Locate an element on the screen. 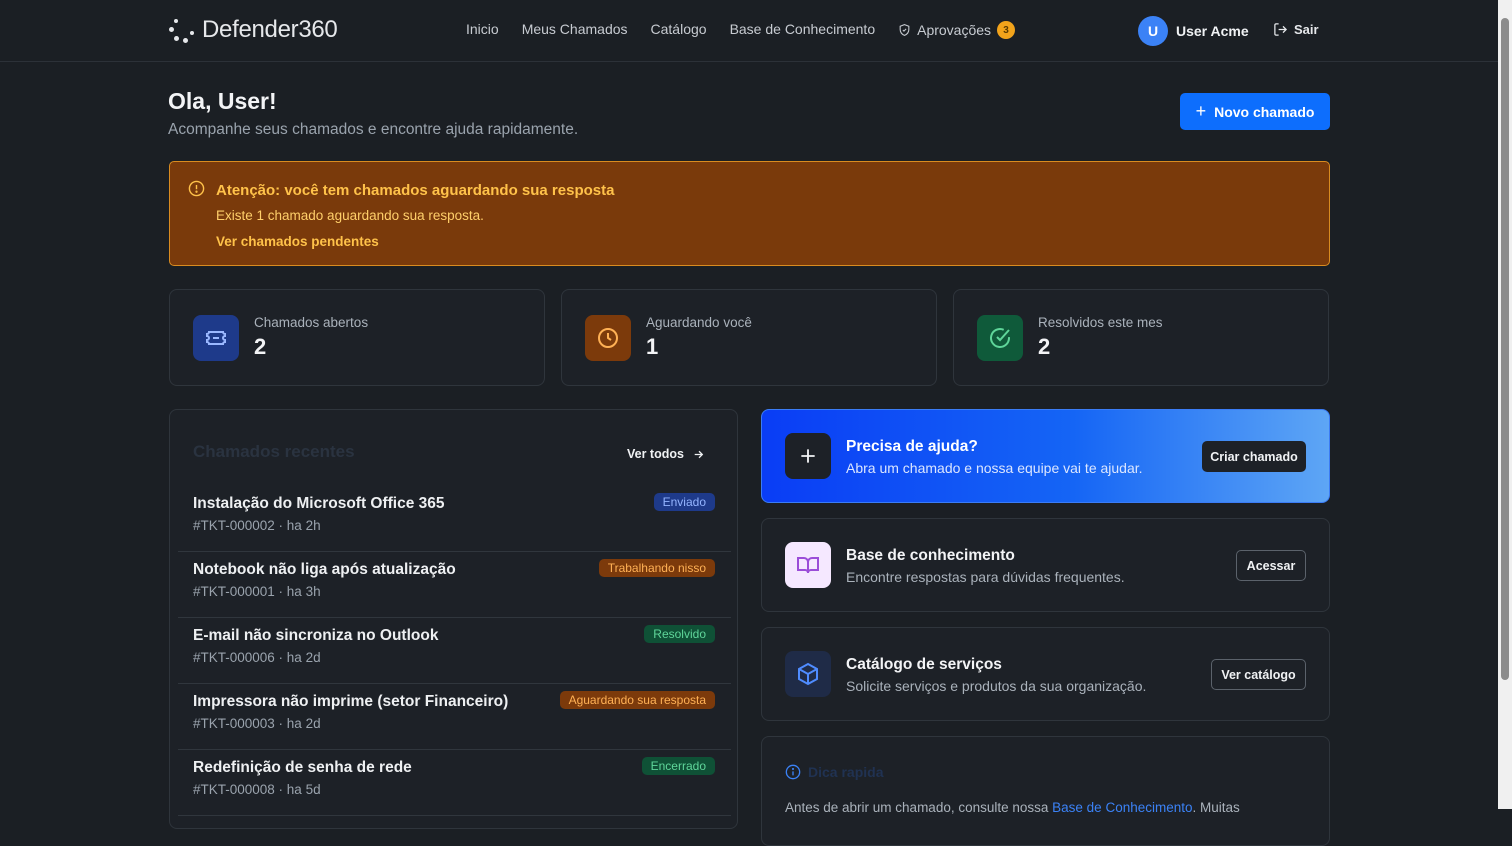 The image size is (1512, 846). stat-label: Chamados abertos is located at coordinates (311, 322).